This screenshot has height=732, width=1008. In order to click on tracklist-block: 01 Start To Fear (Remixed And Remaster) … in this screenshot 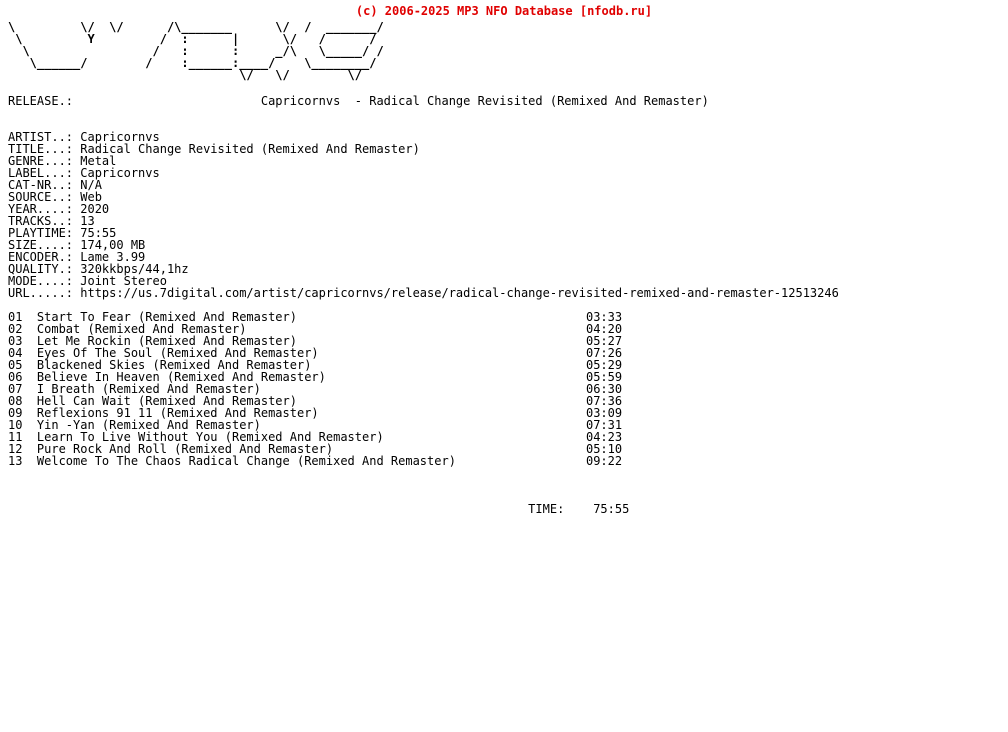, I will do `click(315, 389)`.